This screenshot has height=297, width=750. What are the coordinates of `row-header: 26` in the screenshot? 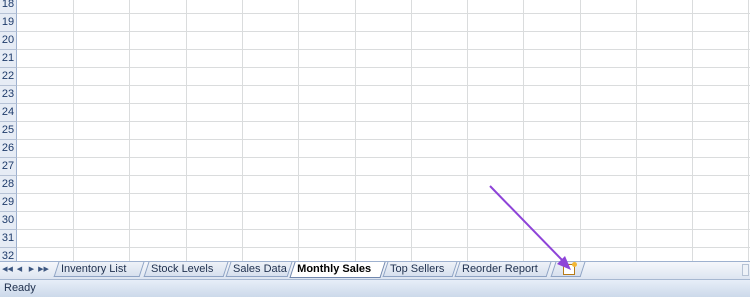 It's located at (8, 149).